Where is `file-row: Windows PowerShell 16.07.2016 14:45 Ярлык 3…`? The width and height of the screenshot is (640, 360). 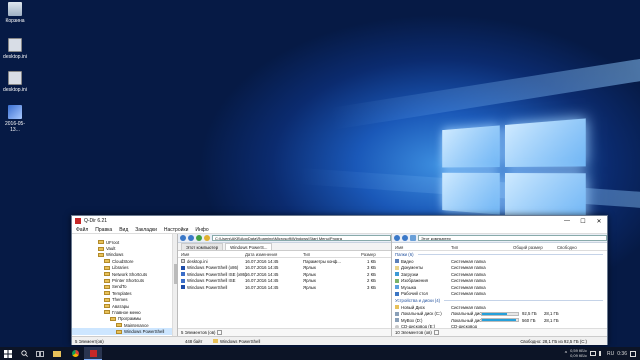 file-row: Windows PowerShell 16.07.2016 14:45 Ярлык 3… is located at coordinates (284, 287).